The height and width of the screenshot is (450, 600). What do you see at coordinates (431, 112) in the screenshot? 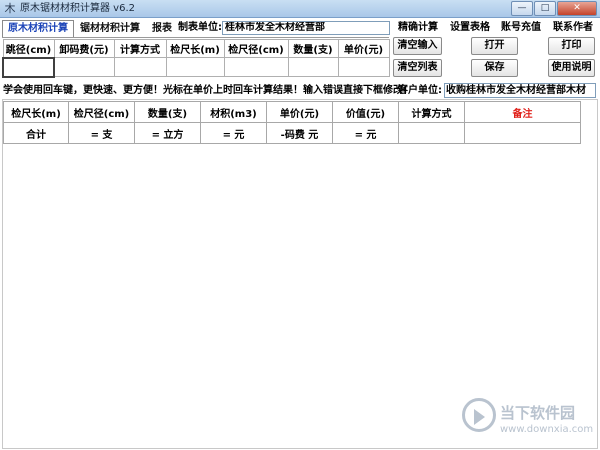
I see `result-header-cell: 计算方式` at bounding box center [431, 112].